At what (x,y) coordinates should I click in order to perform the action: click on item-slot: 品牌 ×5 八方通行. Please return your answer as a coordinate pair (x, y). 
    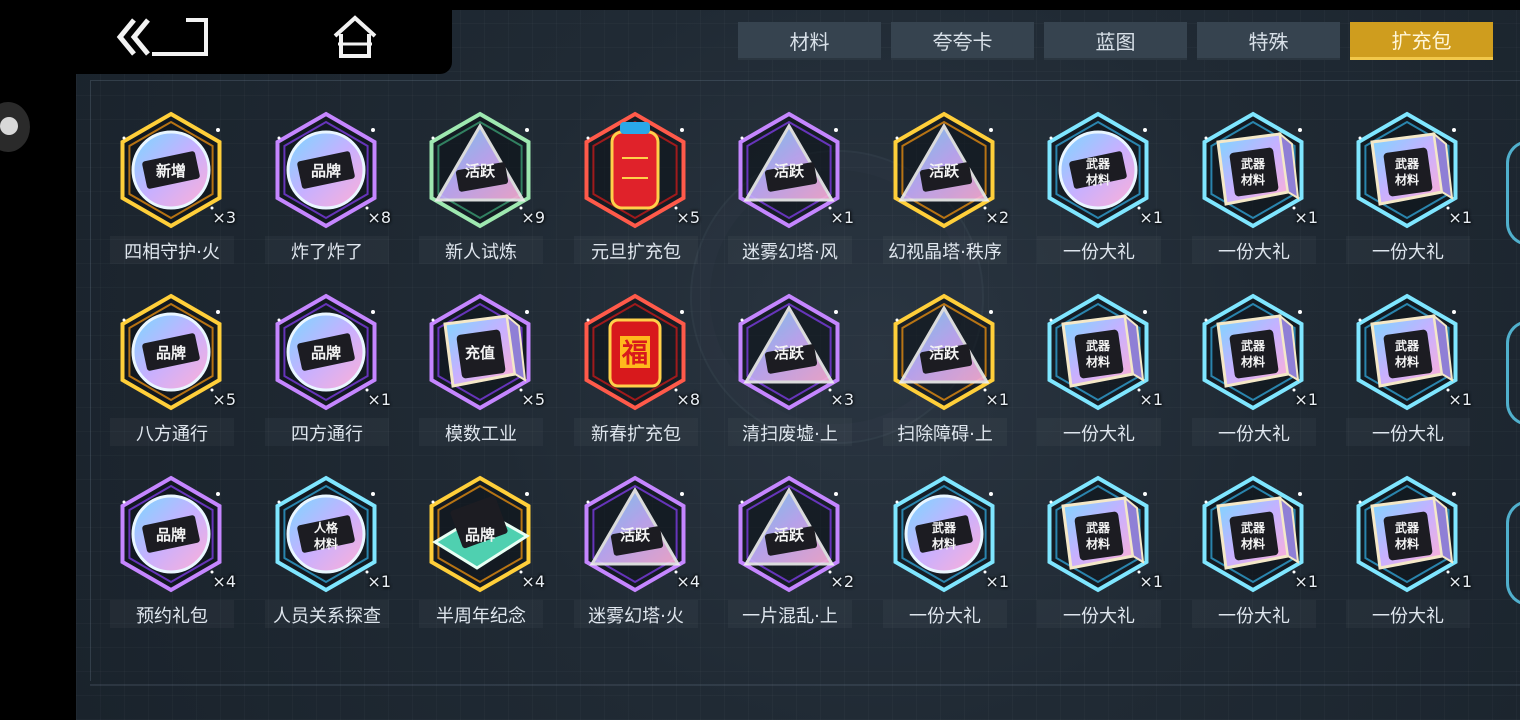
    Looking at the image, I should click on (172, 375).